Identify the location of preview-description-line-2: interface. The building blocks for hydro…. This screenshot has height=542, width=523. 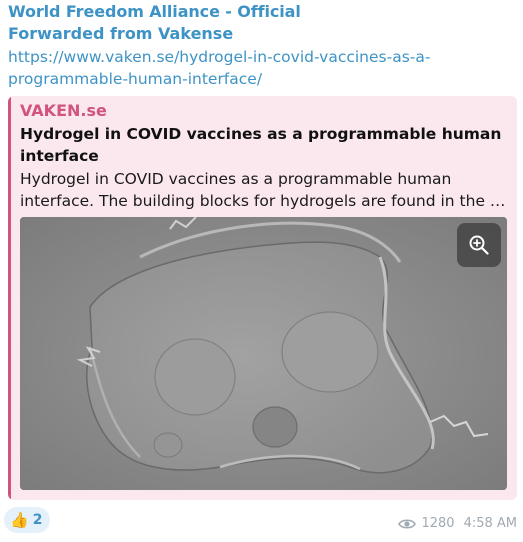
(265, 201).